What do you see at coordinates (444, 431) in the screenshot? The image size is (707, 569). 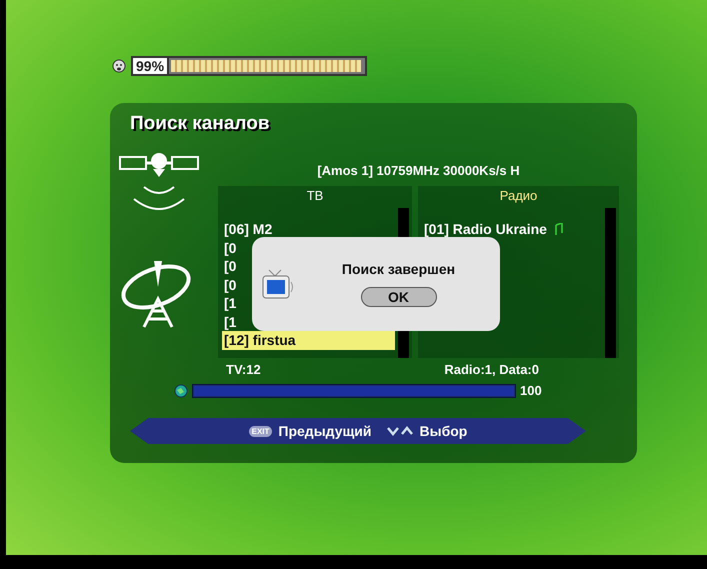 I see `help-label: Выбор` at bounding box center [444, 431].